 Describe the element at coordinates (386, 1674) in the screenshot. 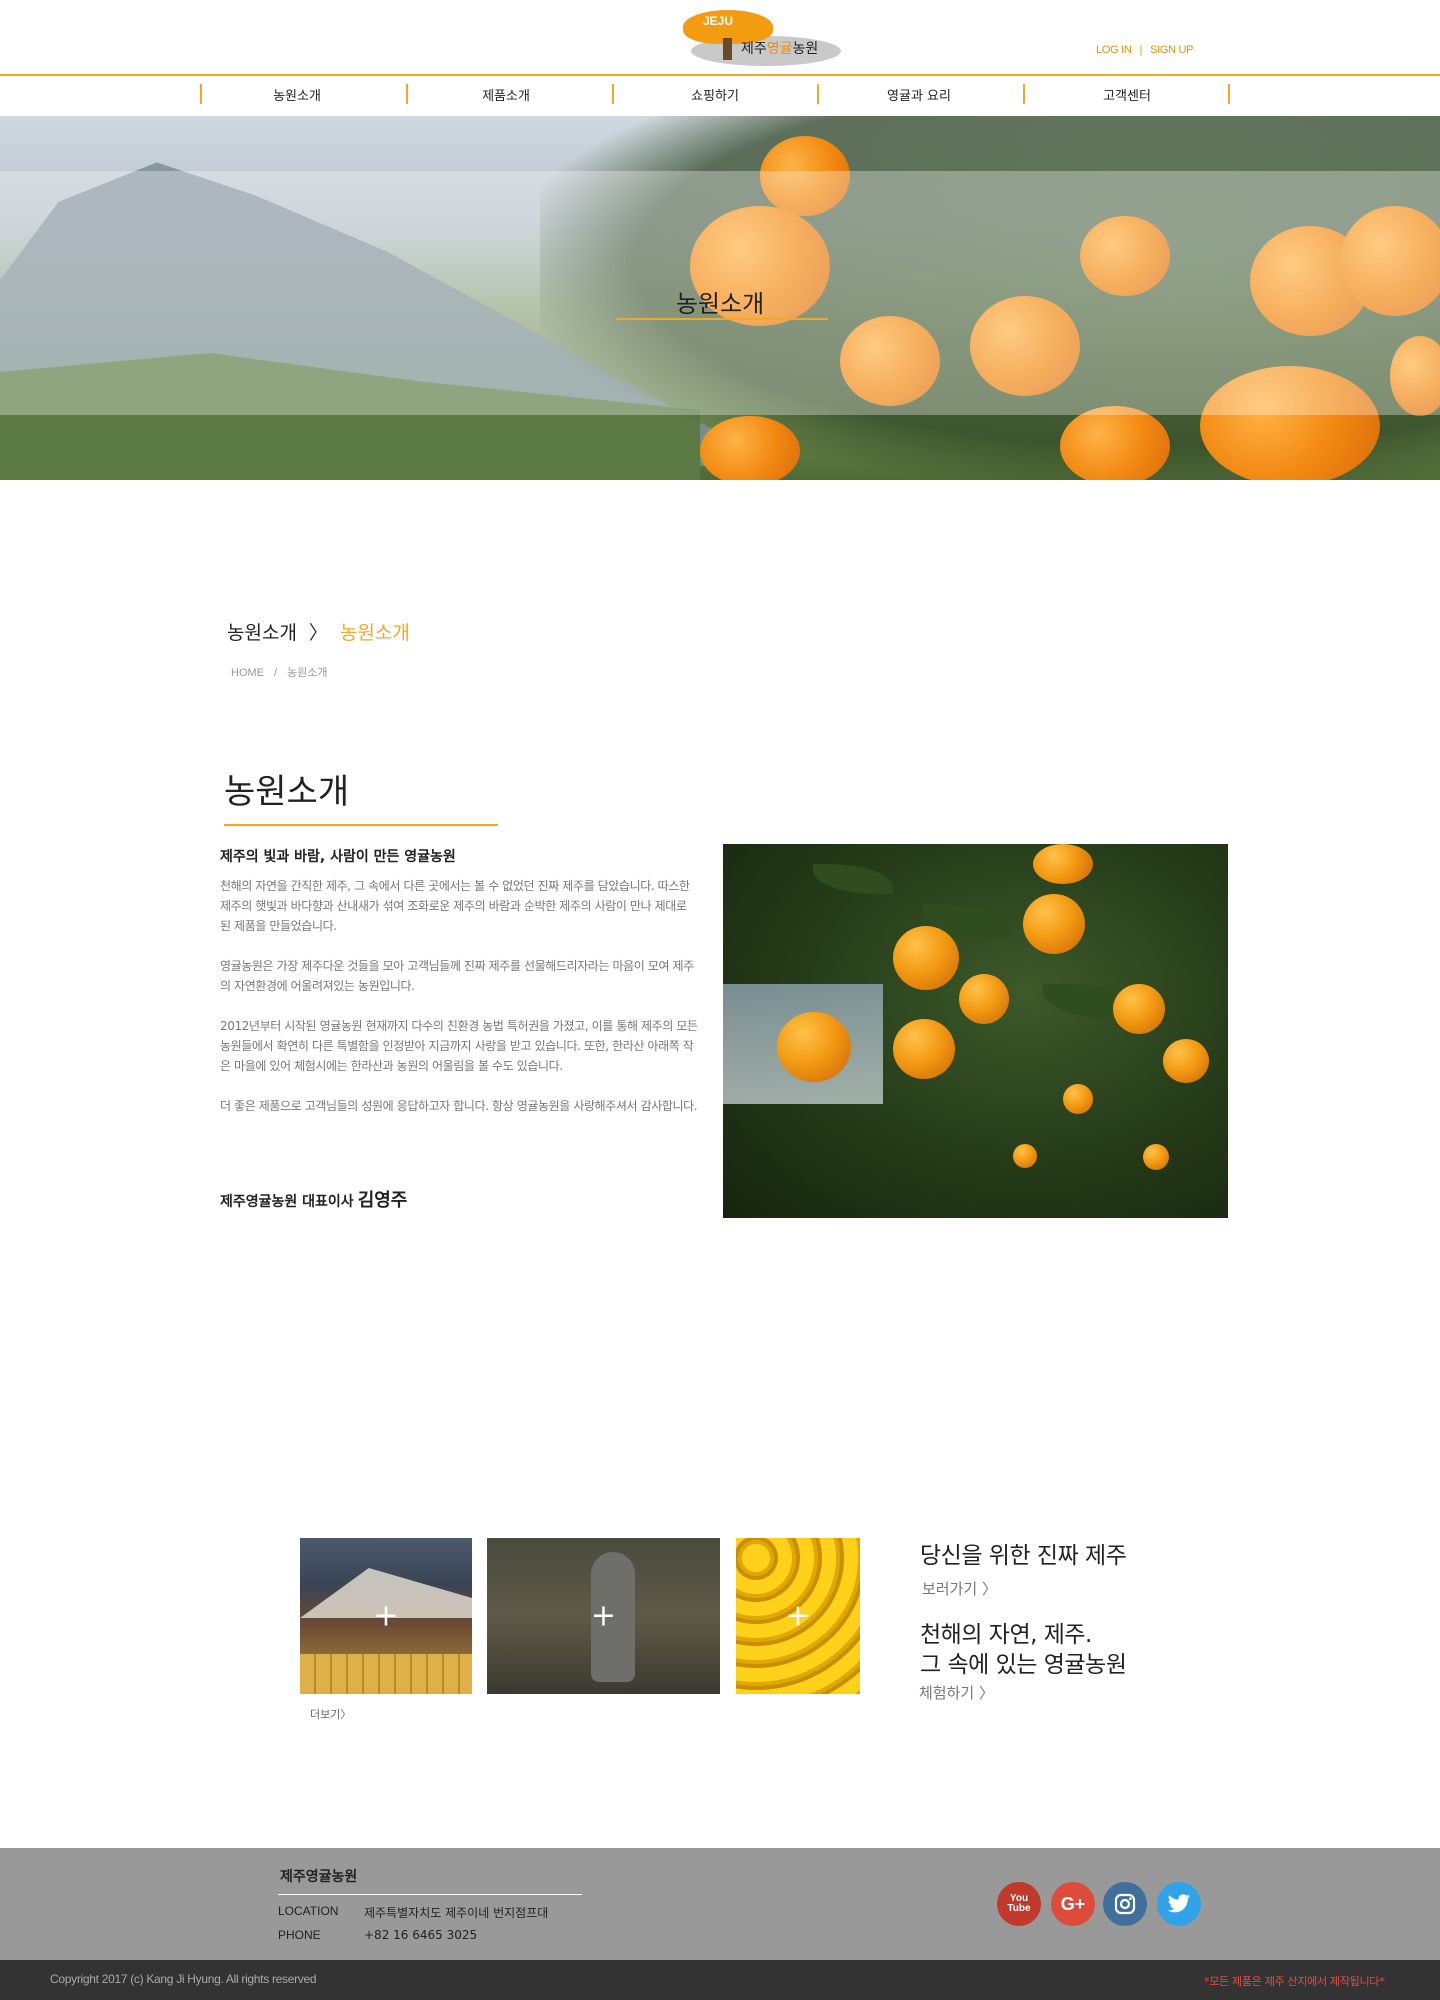

I see `gallery-store-boxes` at that location.